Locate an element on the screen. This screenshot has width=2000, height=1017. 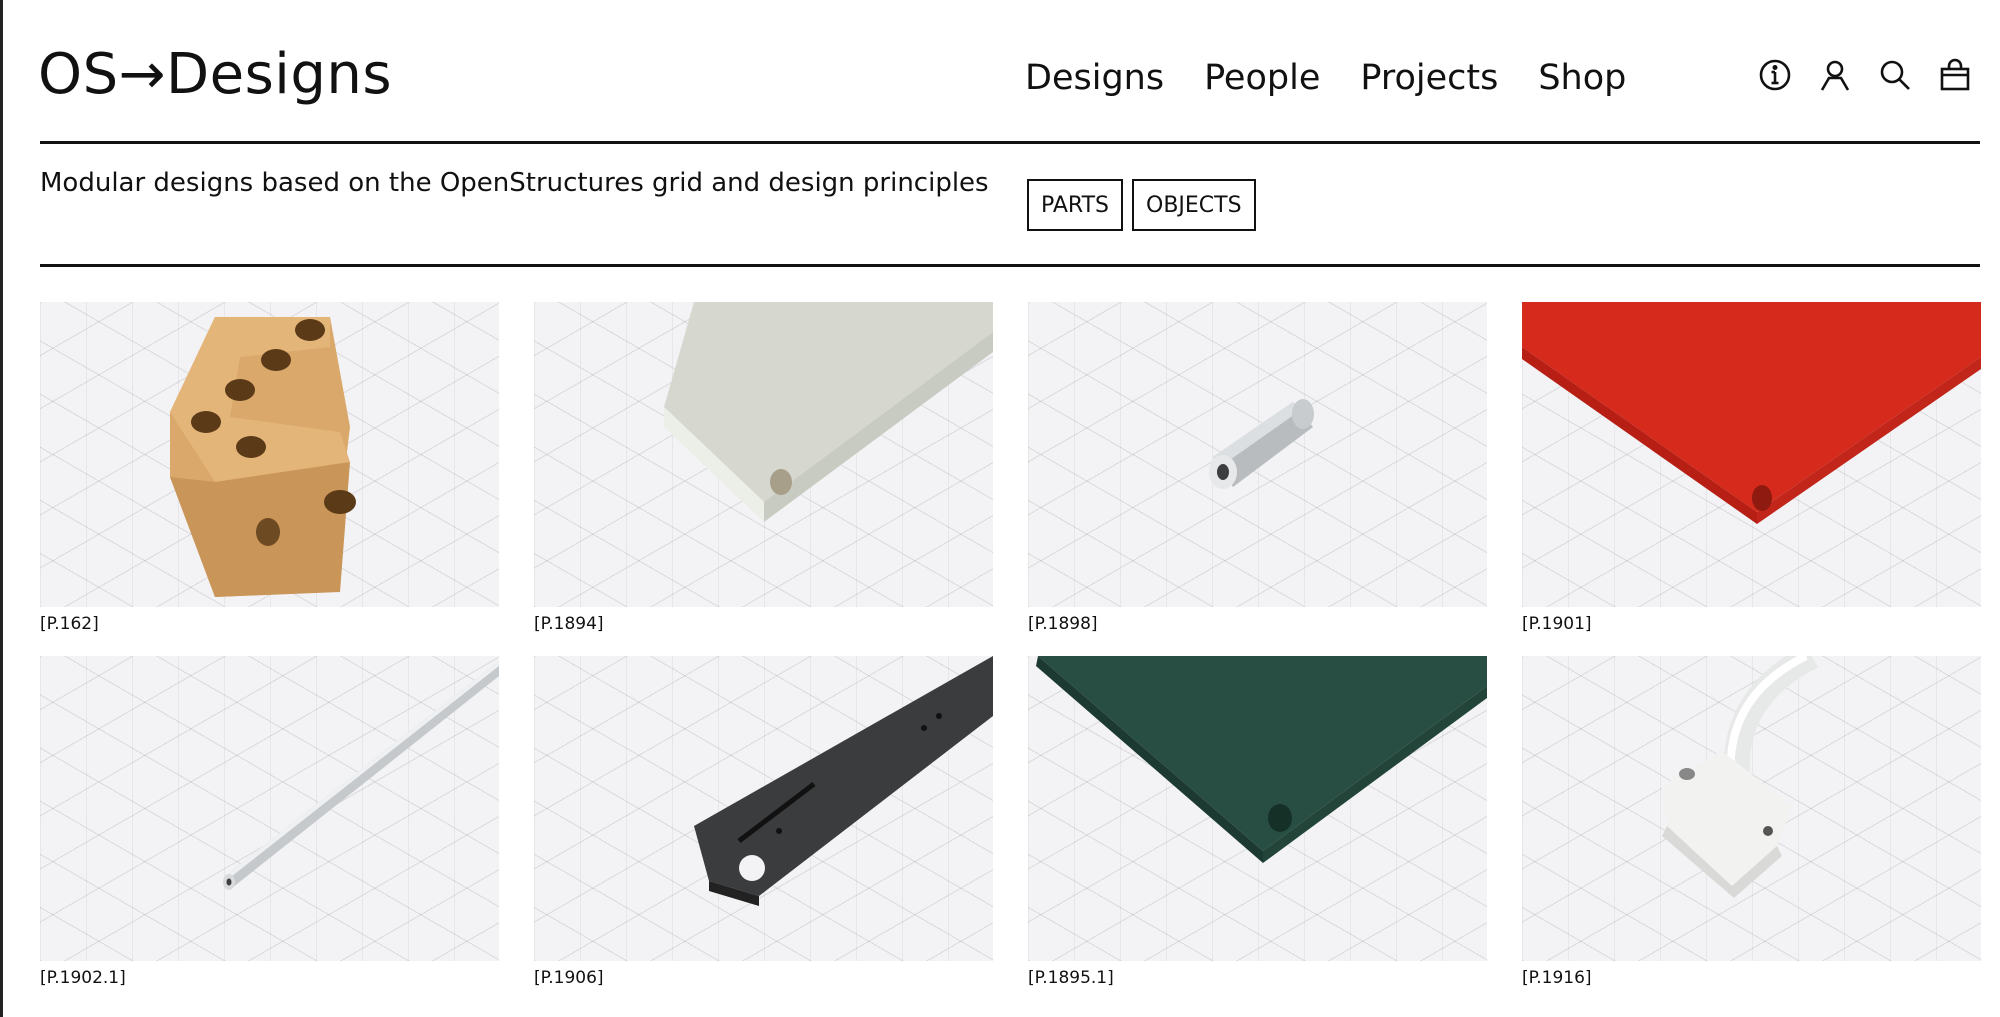
product-code: [P.1906] is located at coordinates (569, 978).